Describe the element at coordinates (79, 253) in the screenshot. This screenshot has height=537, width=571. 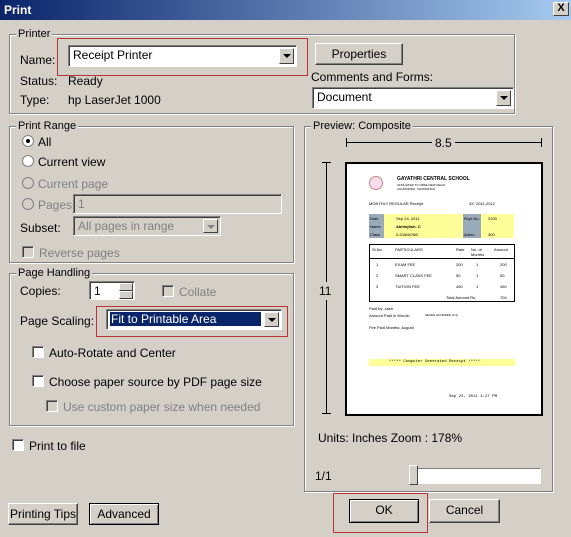
I see `reverse-label: Reverse pages` at that location.